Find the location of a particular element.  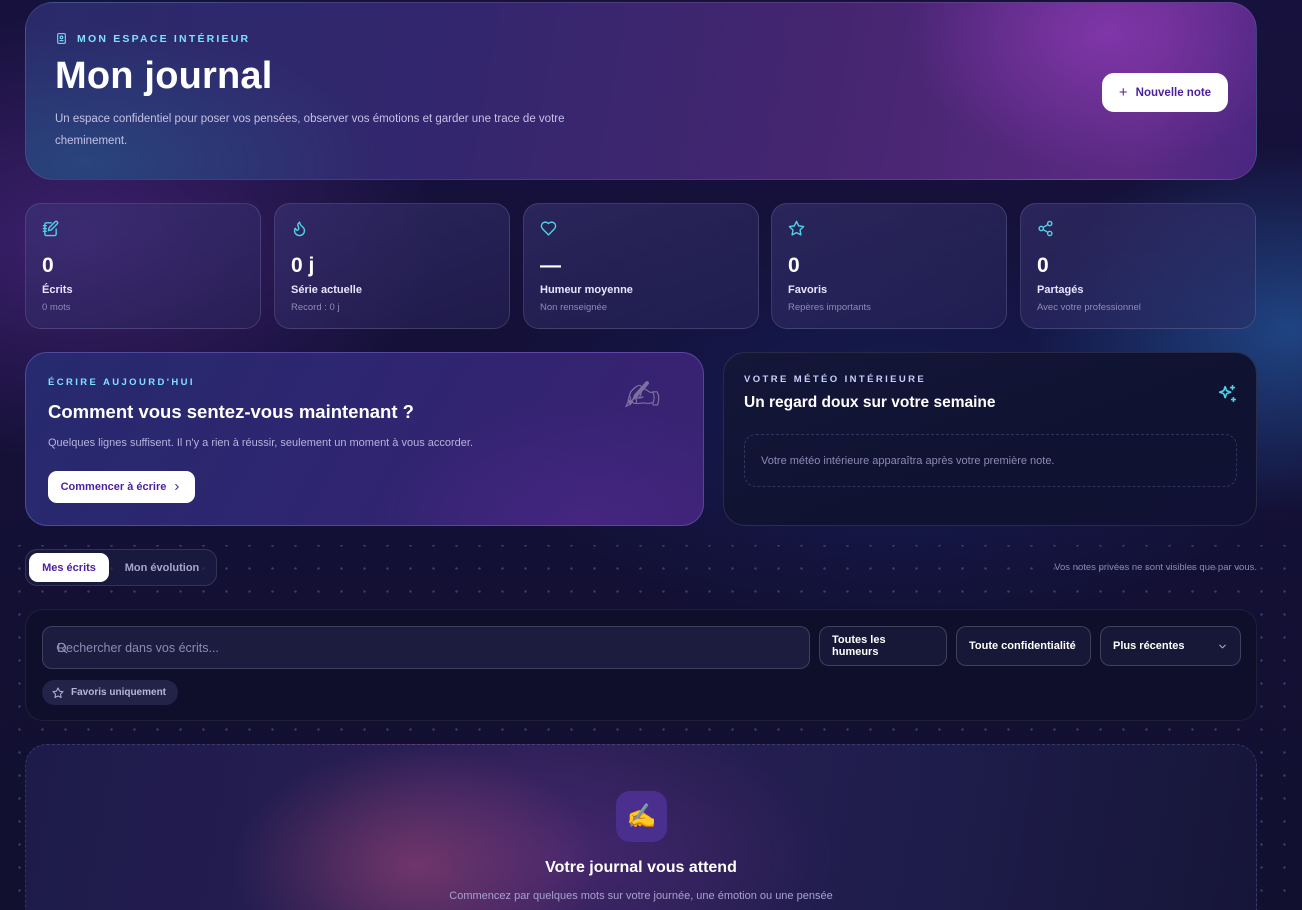

notebook-pen-icon is located at coordinates (50, 228).